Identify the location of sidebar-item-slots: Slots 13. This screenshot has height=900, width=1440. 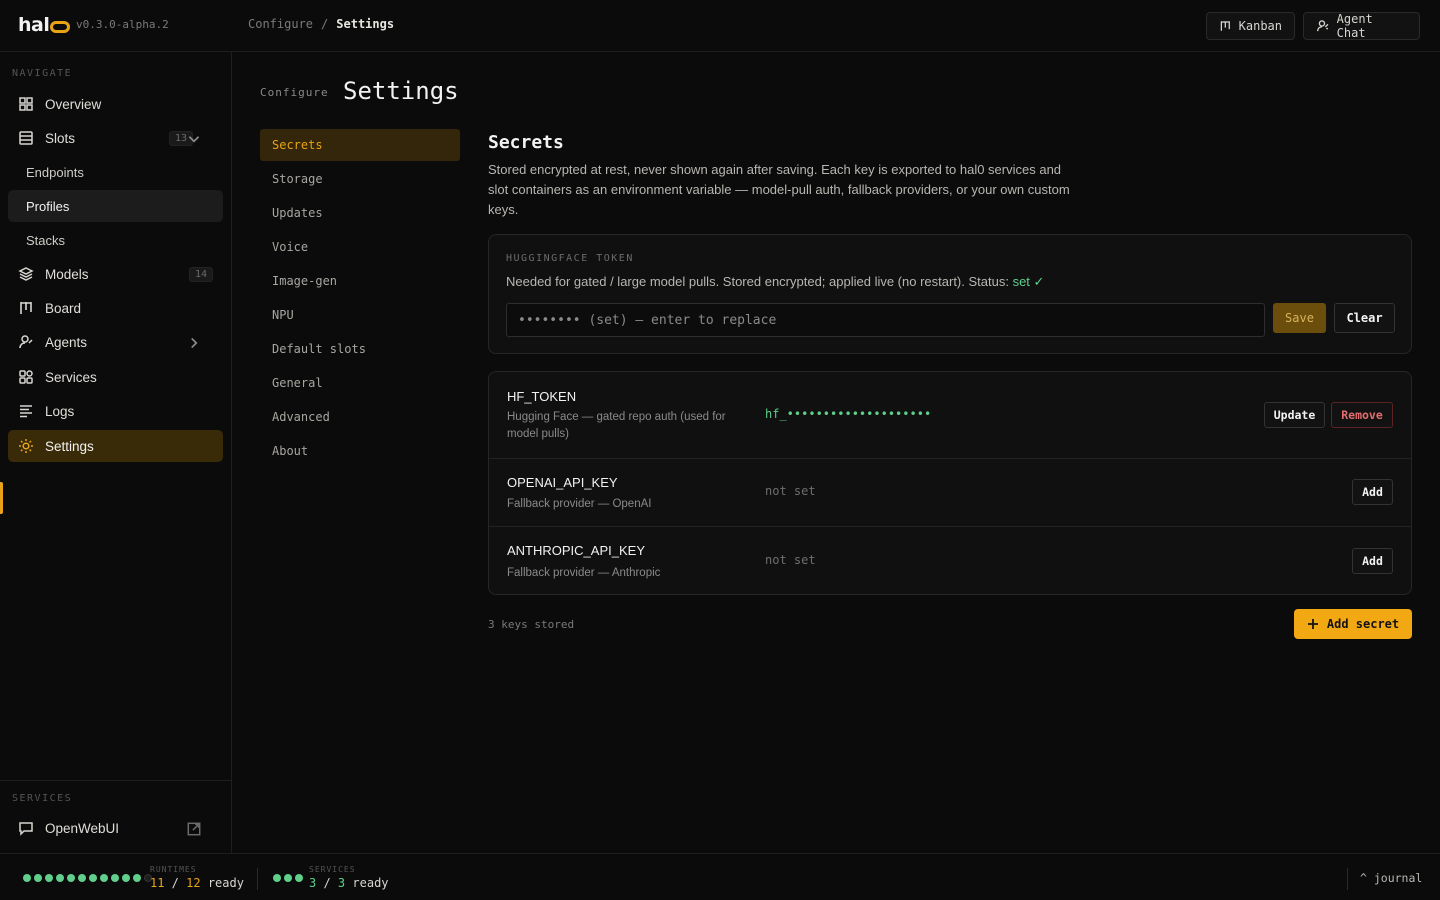
(115, 138).